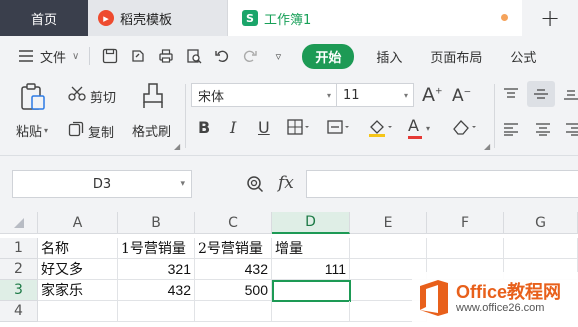  What do you see at coordinates (264, 95) in the screenshot?
I see `font-name-select: 宋体 ▾` at bounding box center [264, 95].